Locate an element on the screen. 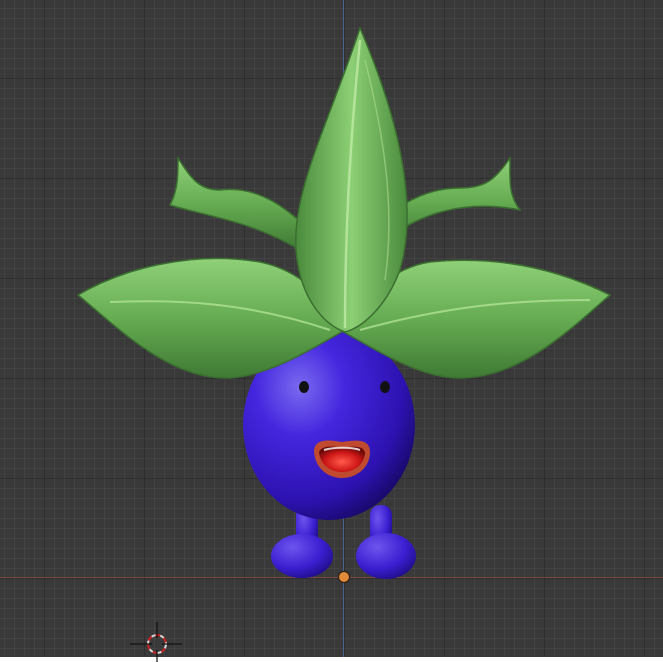  right-foot is located at coordinates (386, 556).